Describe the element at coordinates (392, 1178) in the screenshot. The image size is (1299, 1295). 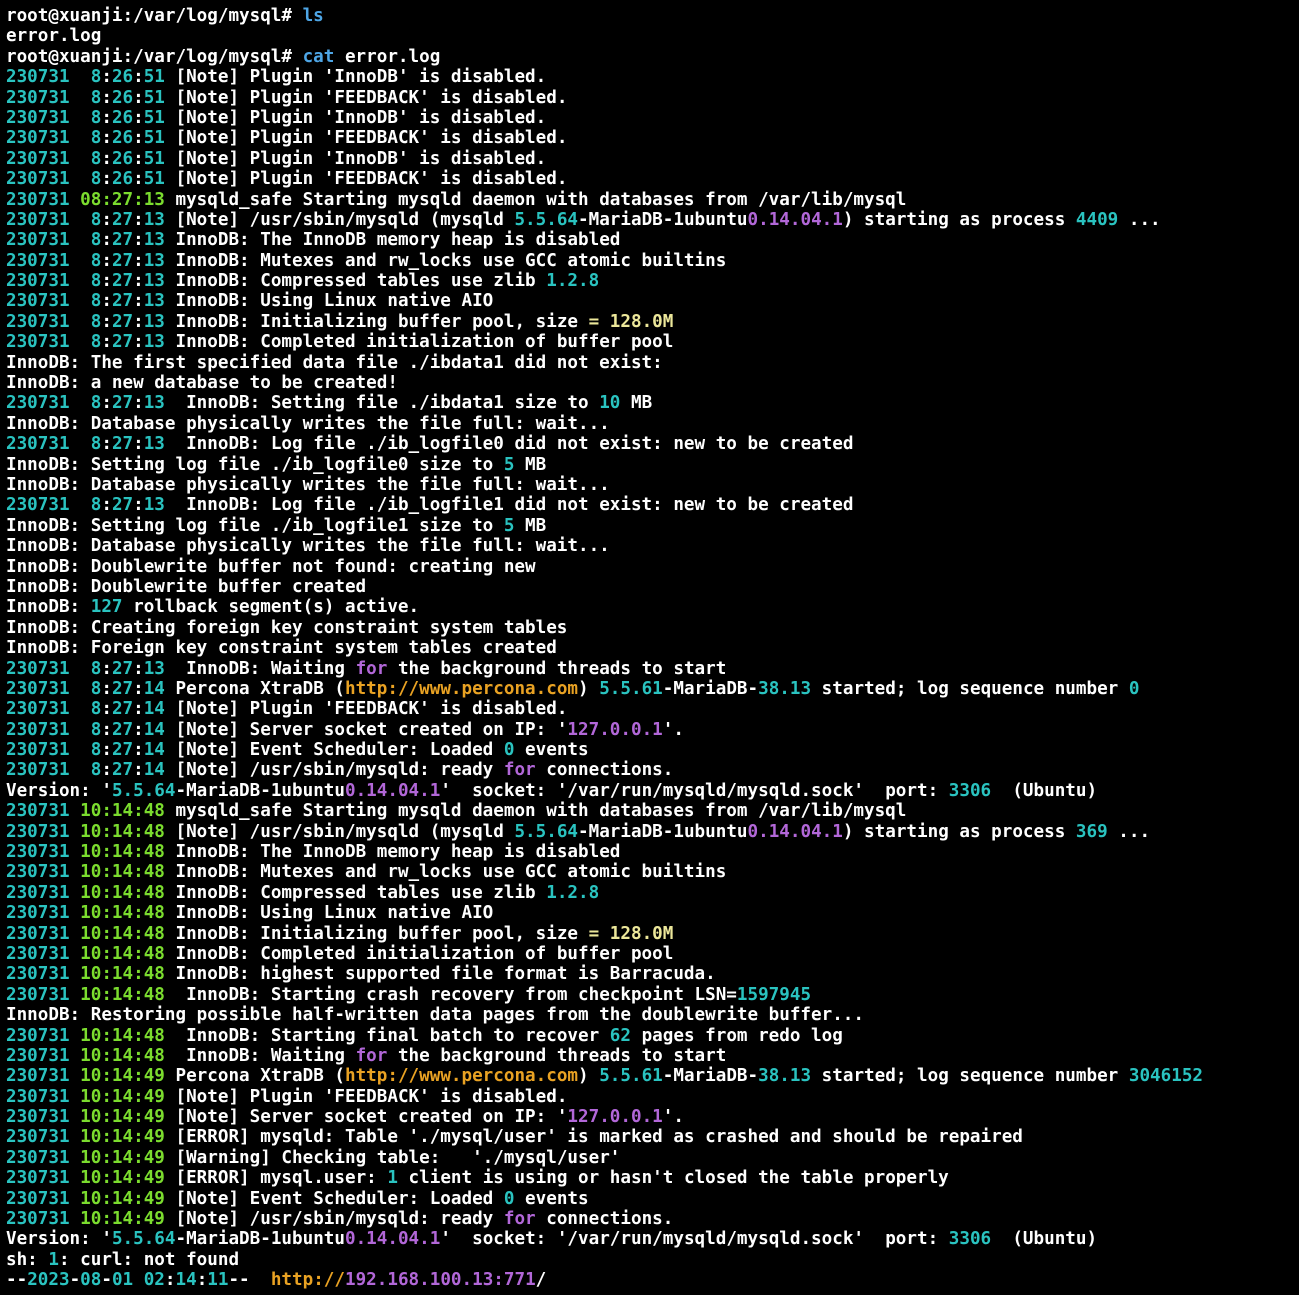
I see `terminal-text-segment: 1` at that location.